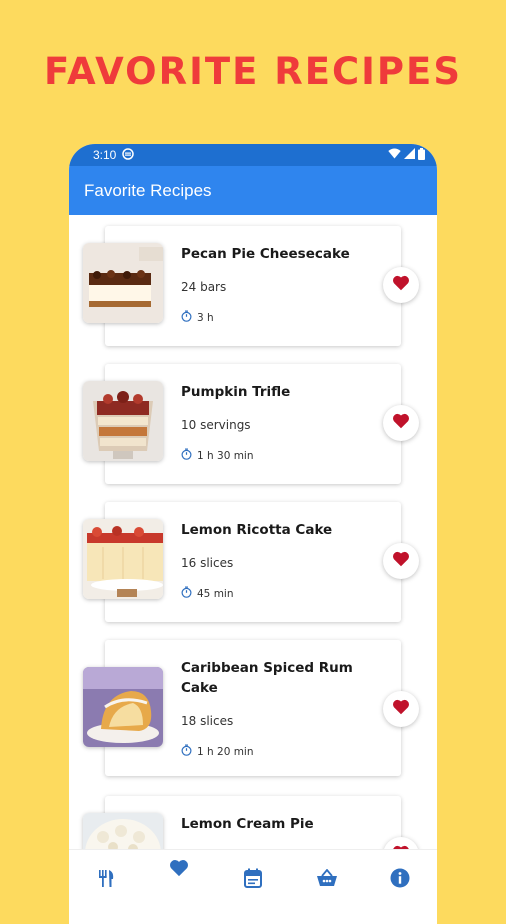 The width and height of the screenshot is (506, 924). What do you see at coordinates (225, 455) in the screenshot?
I see `recipe-time-text: 1 h 30 min` at bounding box center [225, 455].